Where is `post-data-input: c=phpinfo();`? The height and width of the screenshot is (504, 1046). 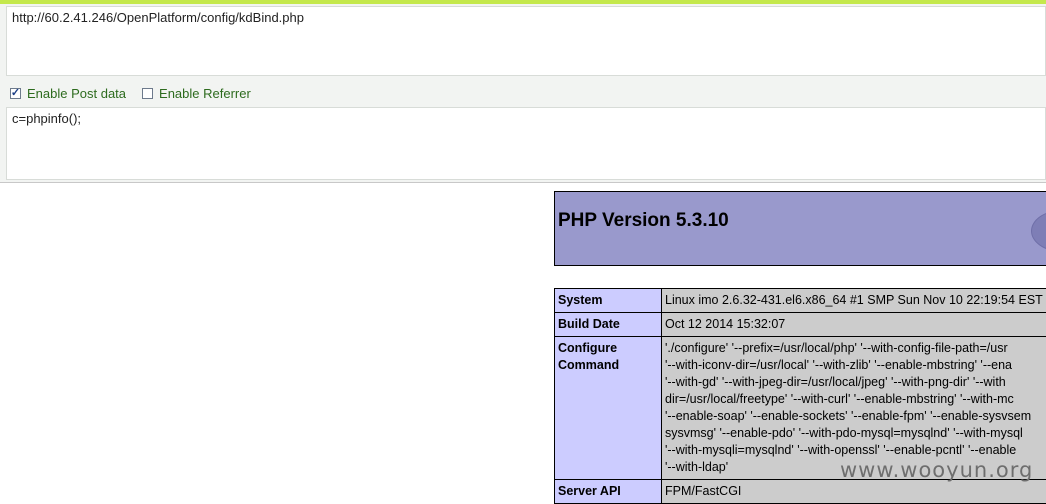 post-data-input: c=phpinfo(); is located at coordinates (526, 143).